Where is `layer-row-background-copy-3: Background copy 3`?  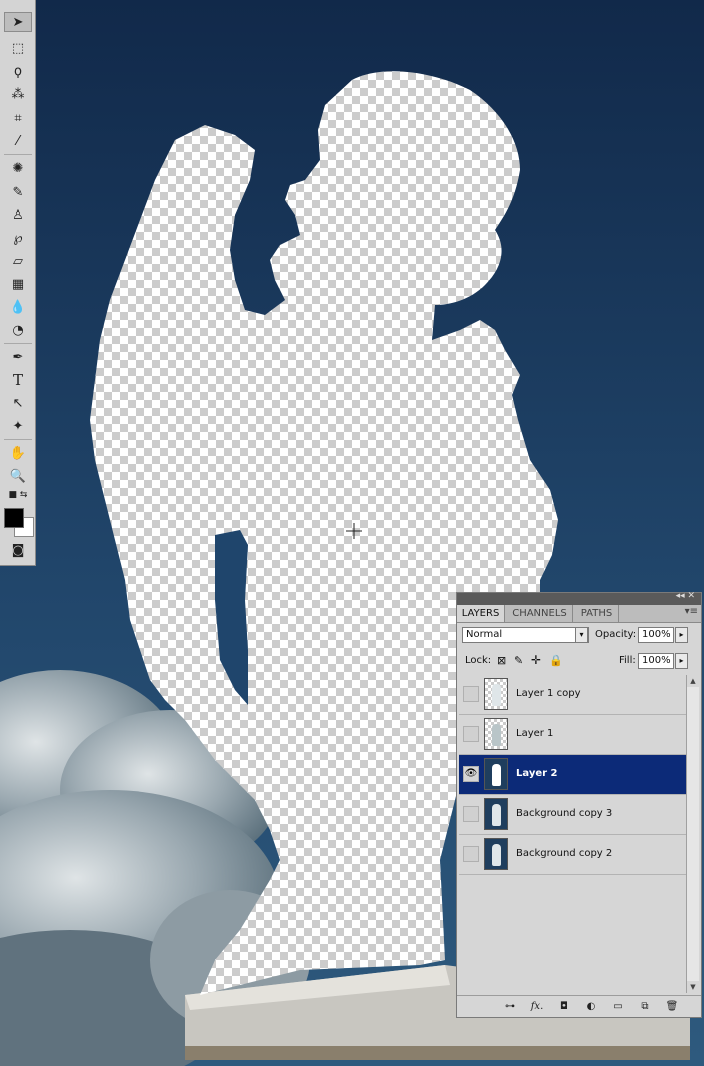 layer-row-background-copy-3: Background copy 3 is located at coordinates (572, 815).